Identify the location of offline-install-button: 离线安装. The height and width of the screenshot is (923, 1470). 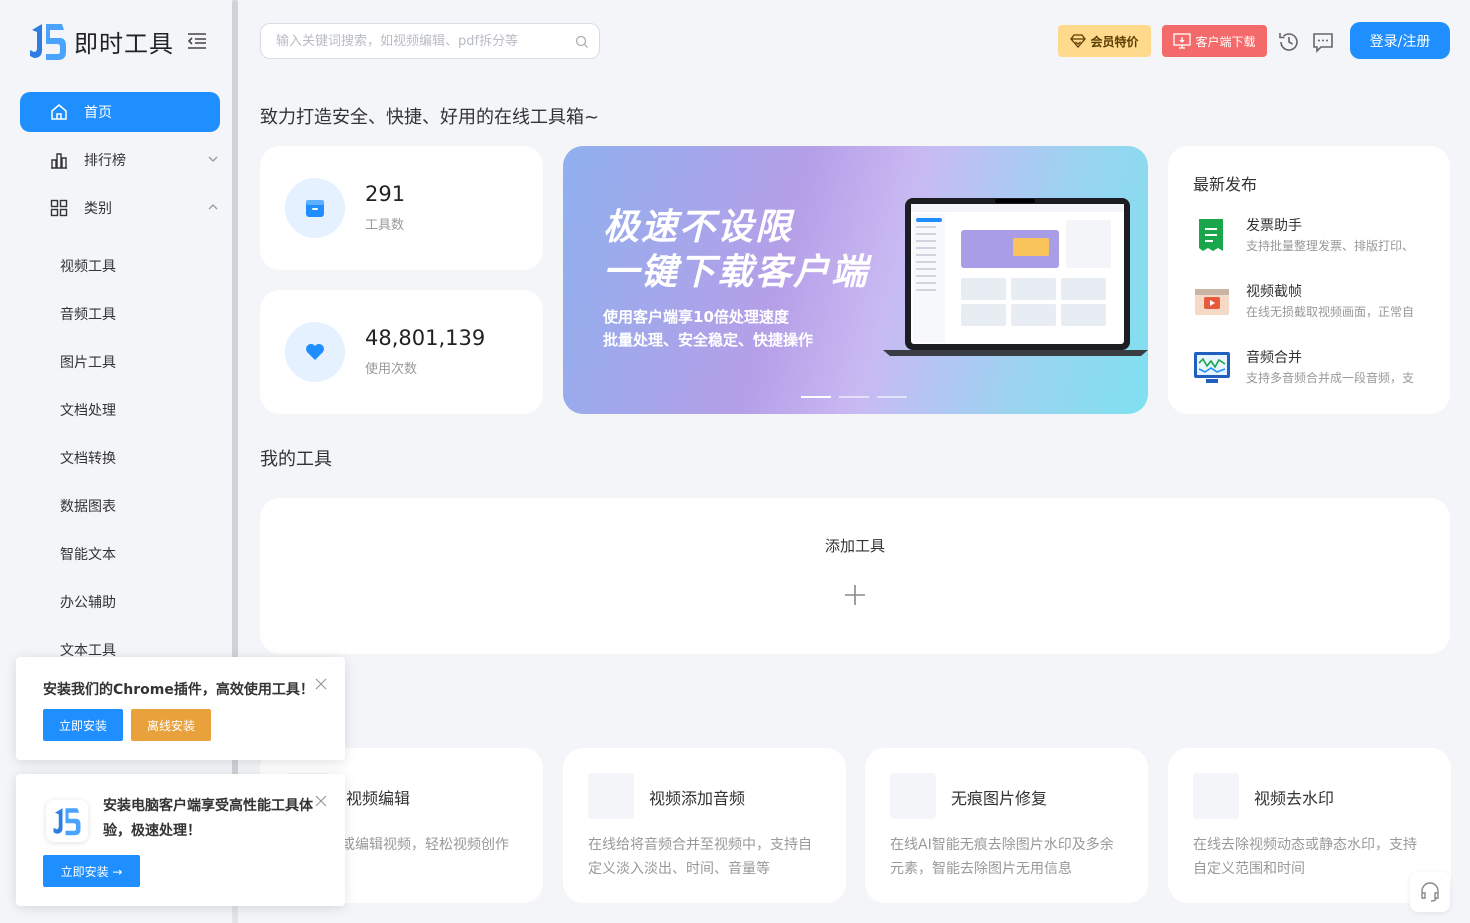
(171, 725).